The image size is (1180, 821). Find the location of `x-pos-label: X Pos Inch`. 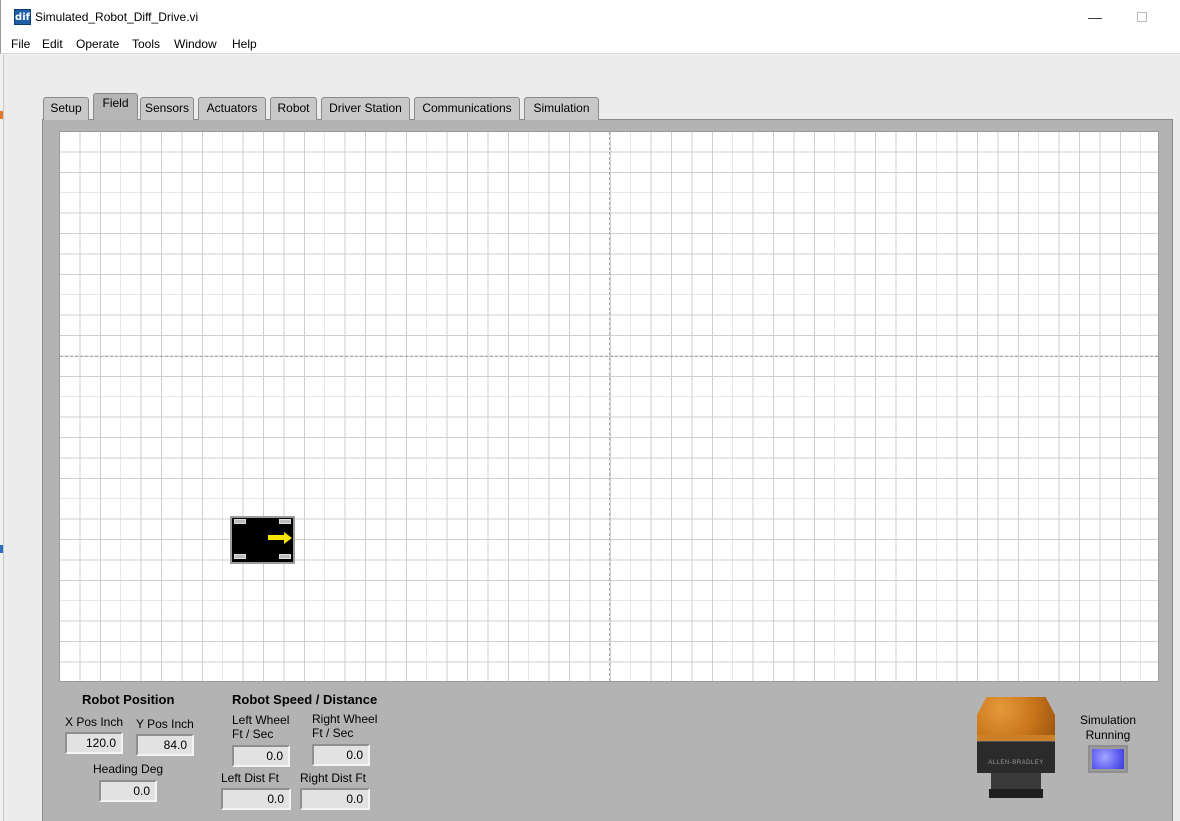

x-pos-label: X Pos Inch is located at coordinates (94, 722).